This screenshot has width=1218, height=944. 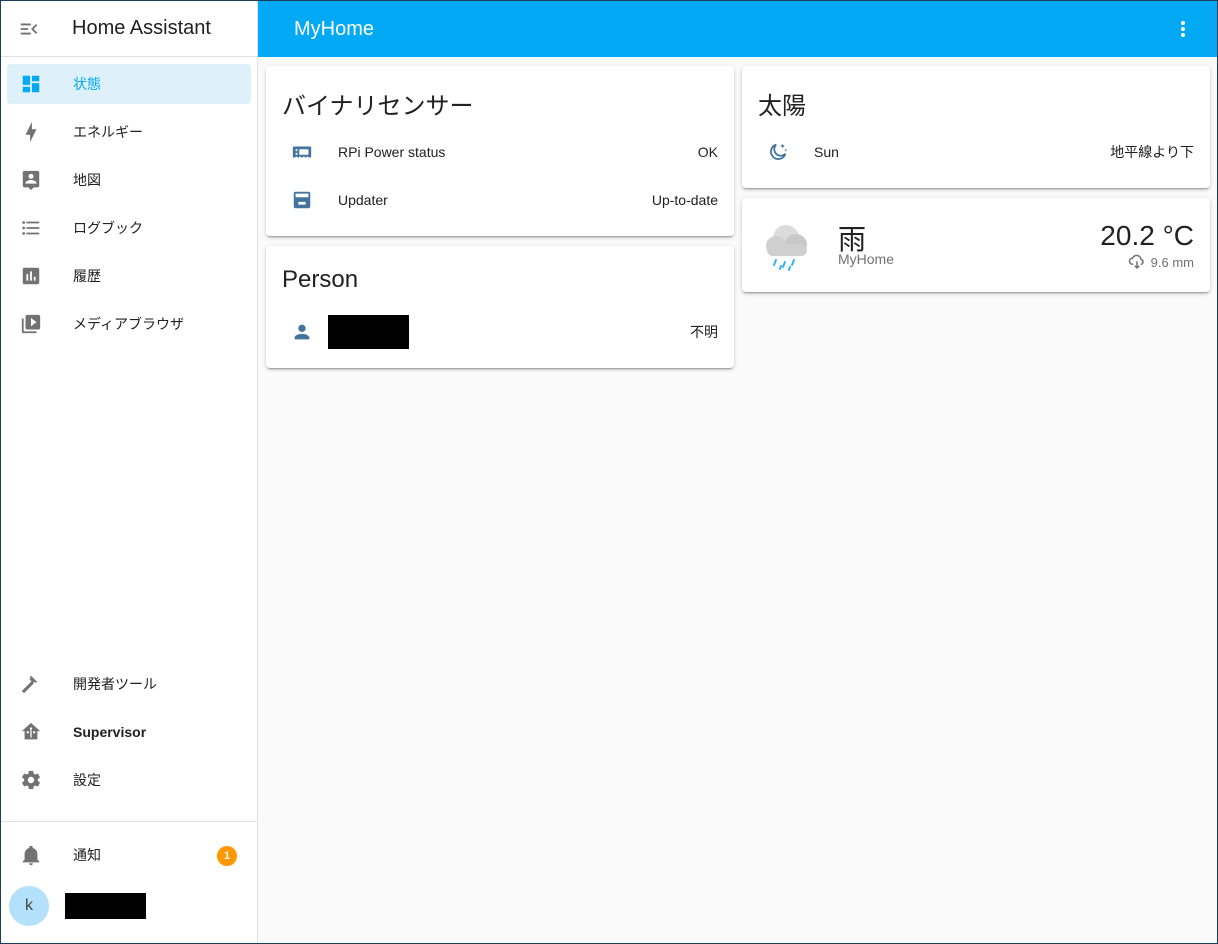 What do you see at coordinates (392, 152) in the screenshot?
I see `entity-name: RPi Power status` at bounding box center [392, 152].